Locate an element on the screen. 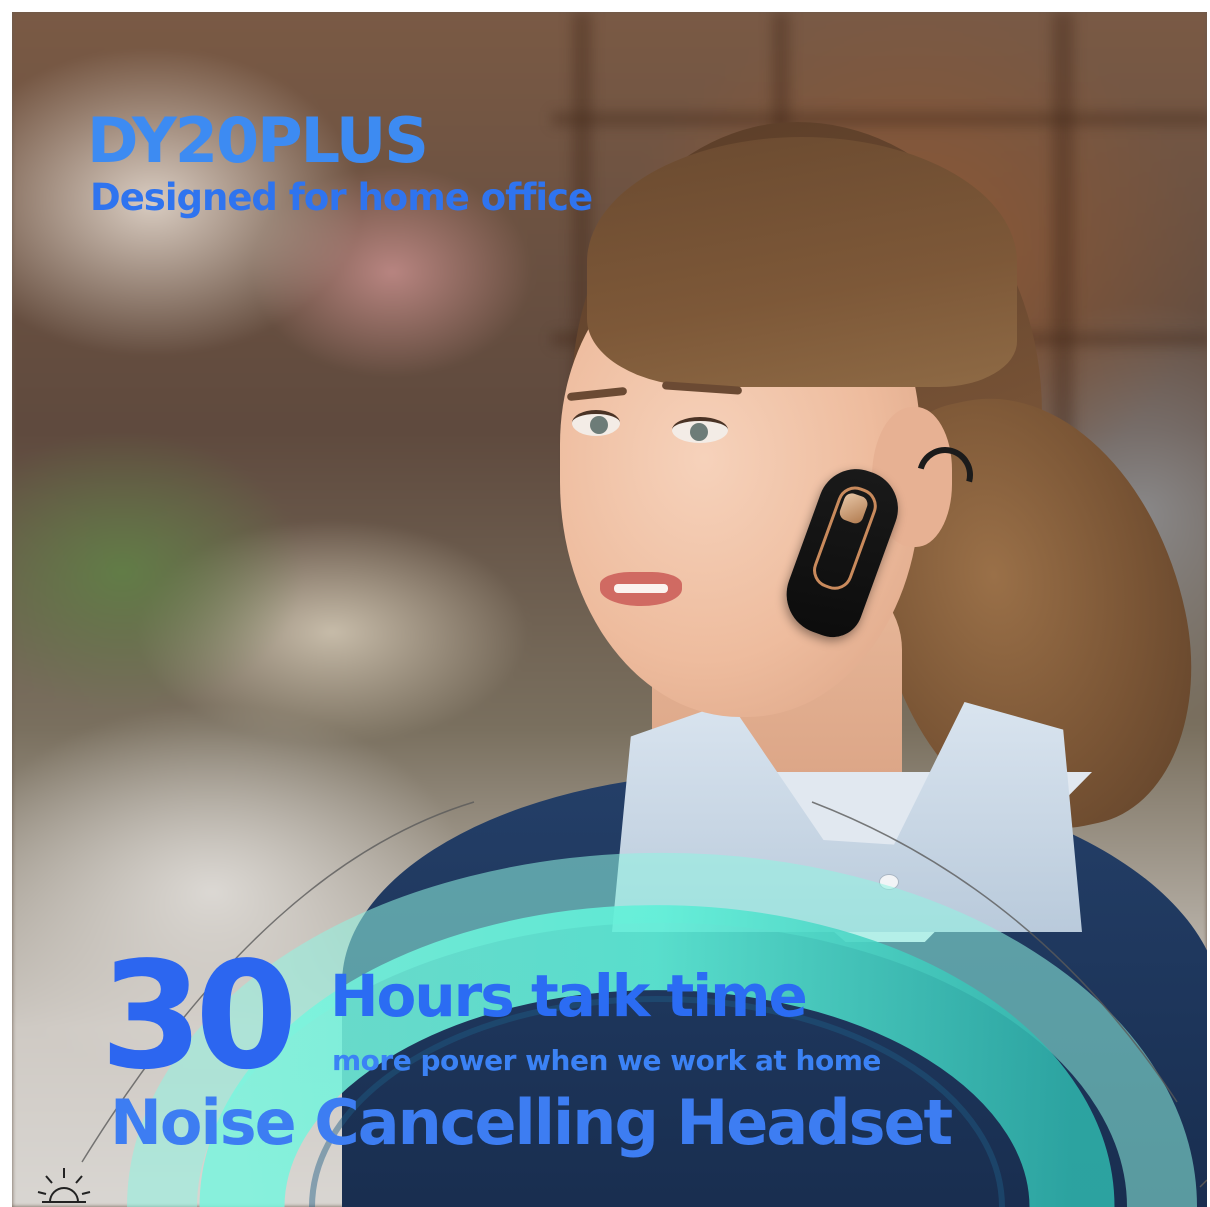 The width and height of the screenshot is (1210, 1207). sun-icon is located at coordinates (64, 1185).